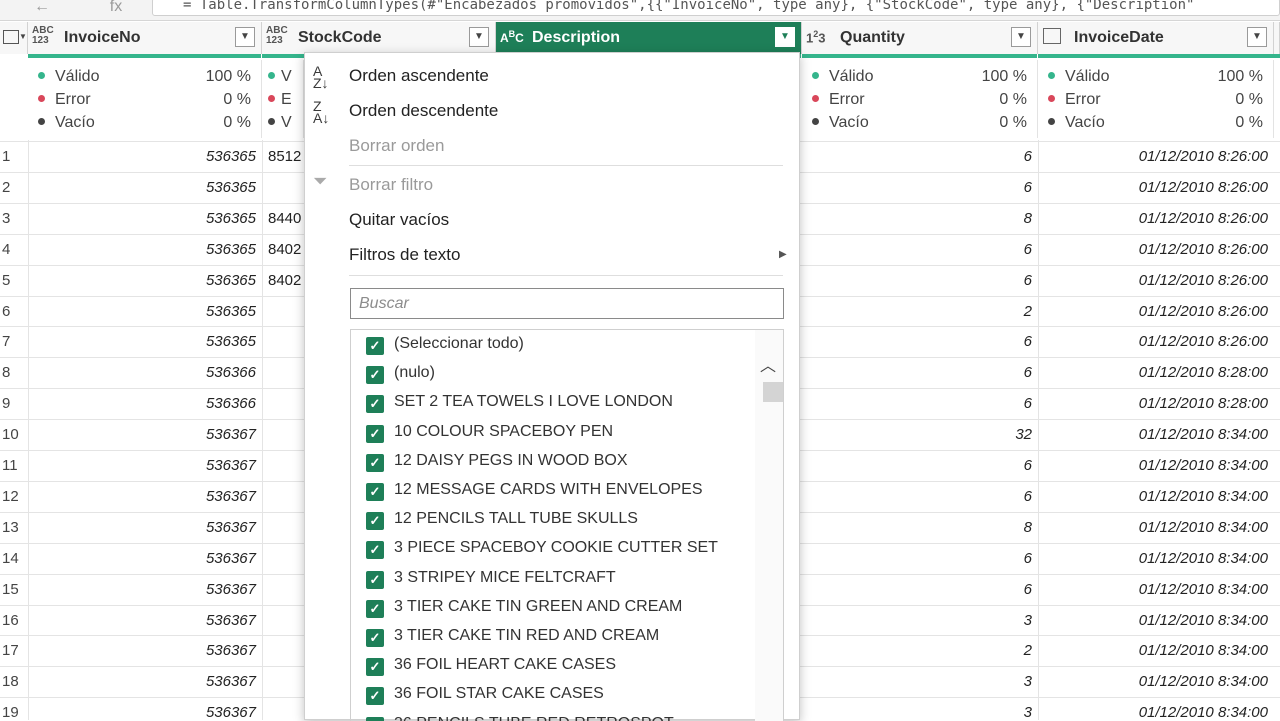 Image resolution: width=1280 pixels, height=721 pixels. I want to click on search-input: Buscar, so click(567, 303).